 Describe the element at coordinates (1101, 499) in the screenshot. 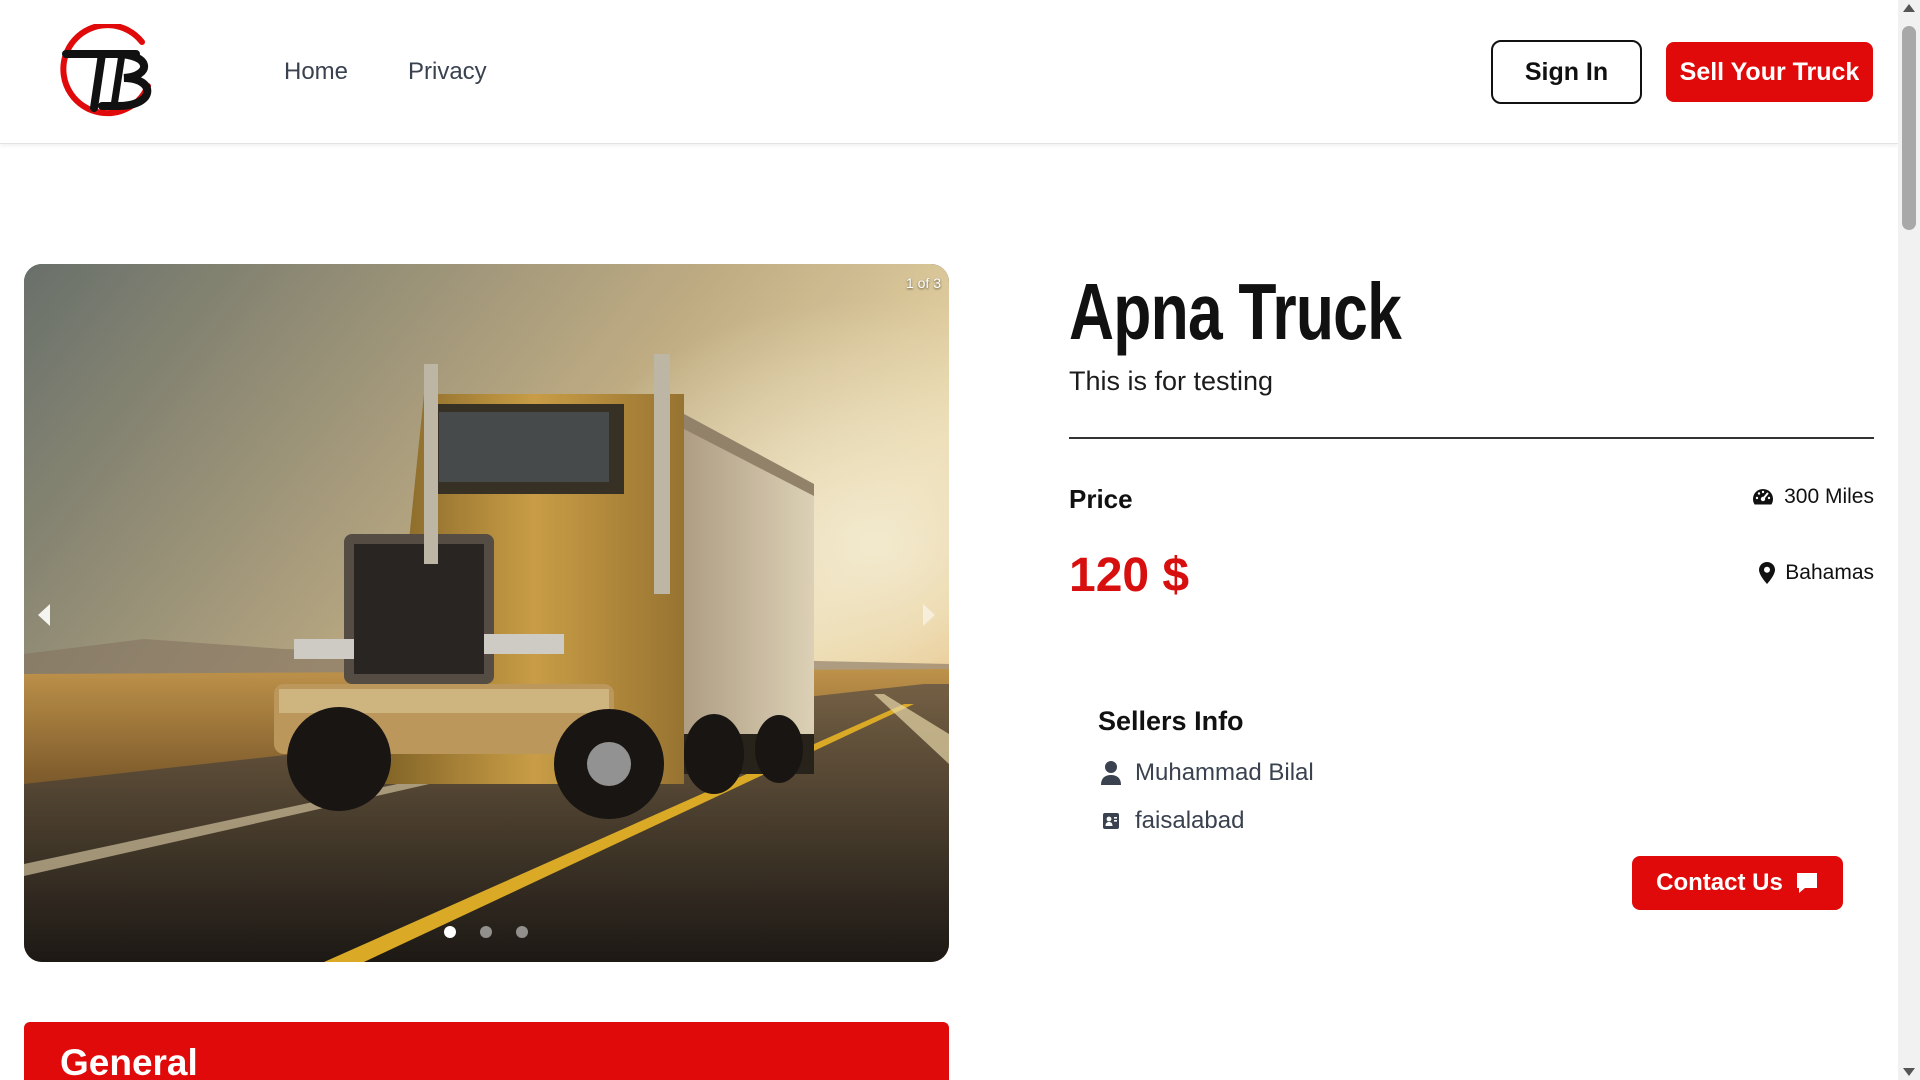

I see `price-label: Price` at that location.